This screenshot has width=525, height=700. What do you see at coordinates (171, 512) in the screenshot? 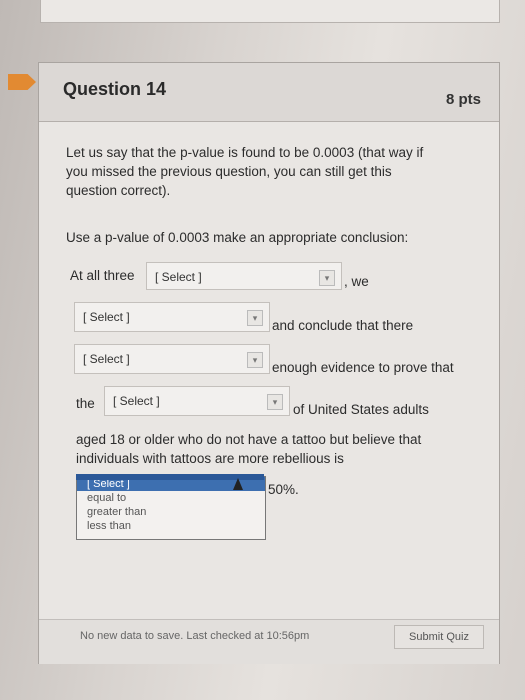
I see `dropdown-option-greater-than: greater than` at bounding box center [171, 512].